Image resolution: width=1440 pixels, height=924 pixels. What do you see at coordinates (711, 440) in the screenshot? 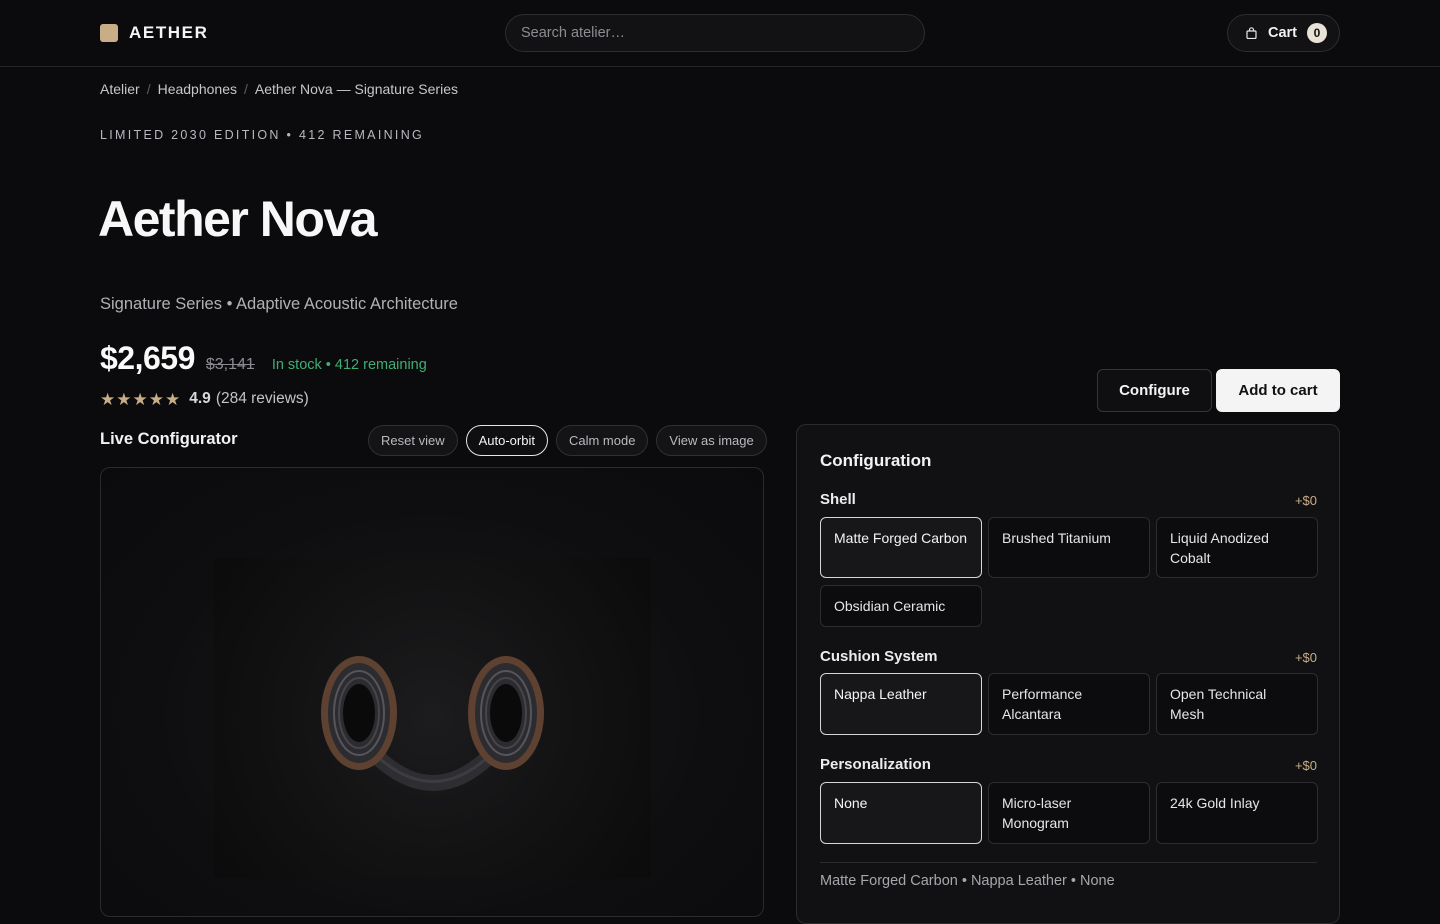
I see `view-as-image-button: View as image` at bounding box center [711, 440].